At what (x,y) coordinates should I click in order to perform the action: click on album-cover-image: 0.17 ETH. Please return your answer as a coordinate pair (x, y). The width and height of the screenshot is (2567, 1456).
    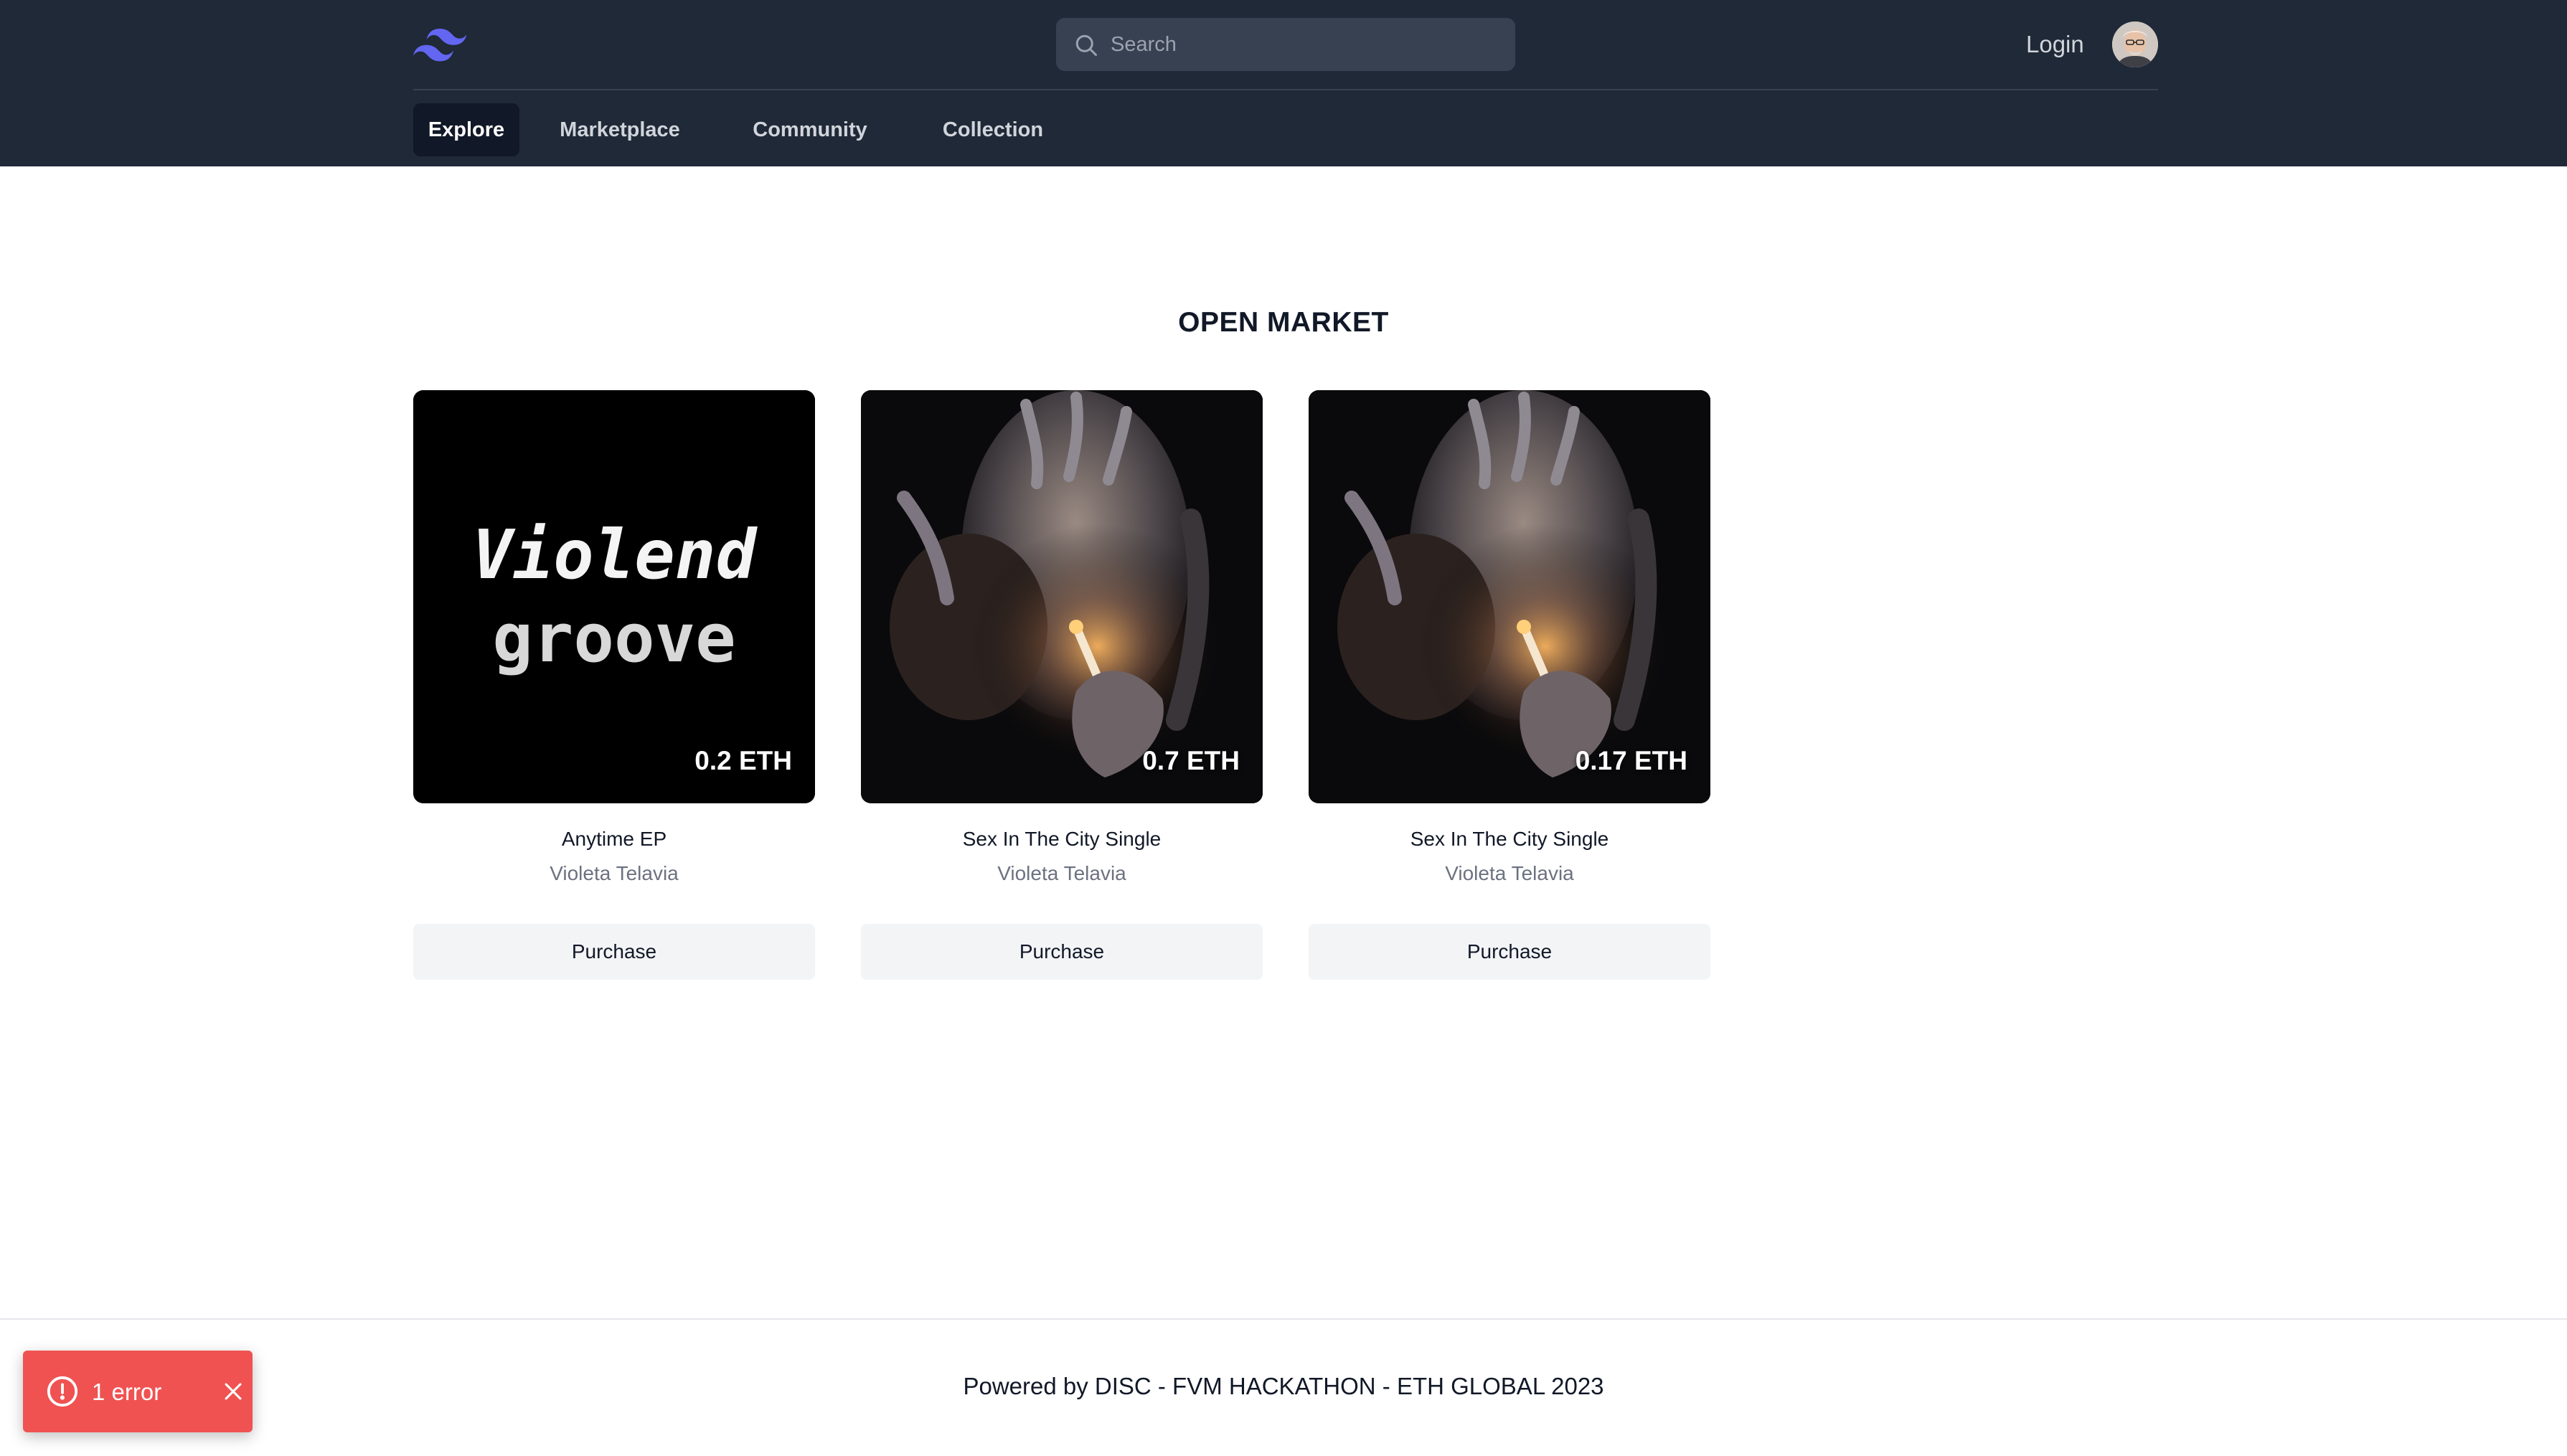
    Looking at the image, I should click on (1510, 596).